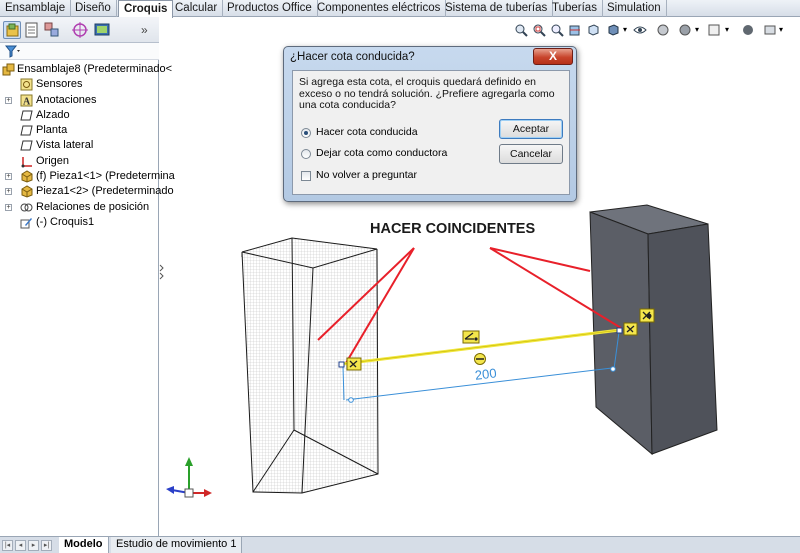 The height and width of the screenshot is (553, 800). Describe the element at coordinates (150, 30) in the screenshot. I see `expand-chevron-icon: »` at that location.